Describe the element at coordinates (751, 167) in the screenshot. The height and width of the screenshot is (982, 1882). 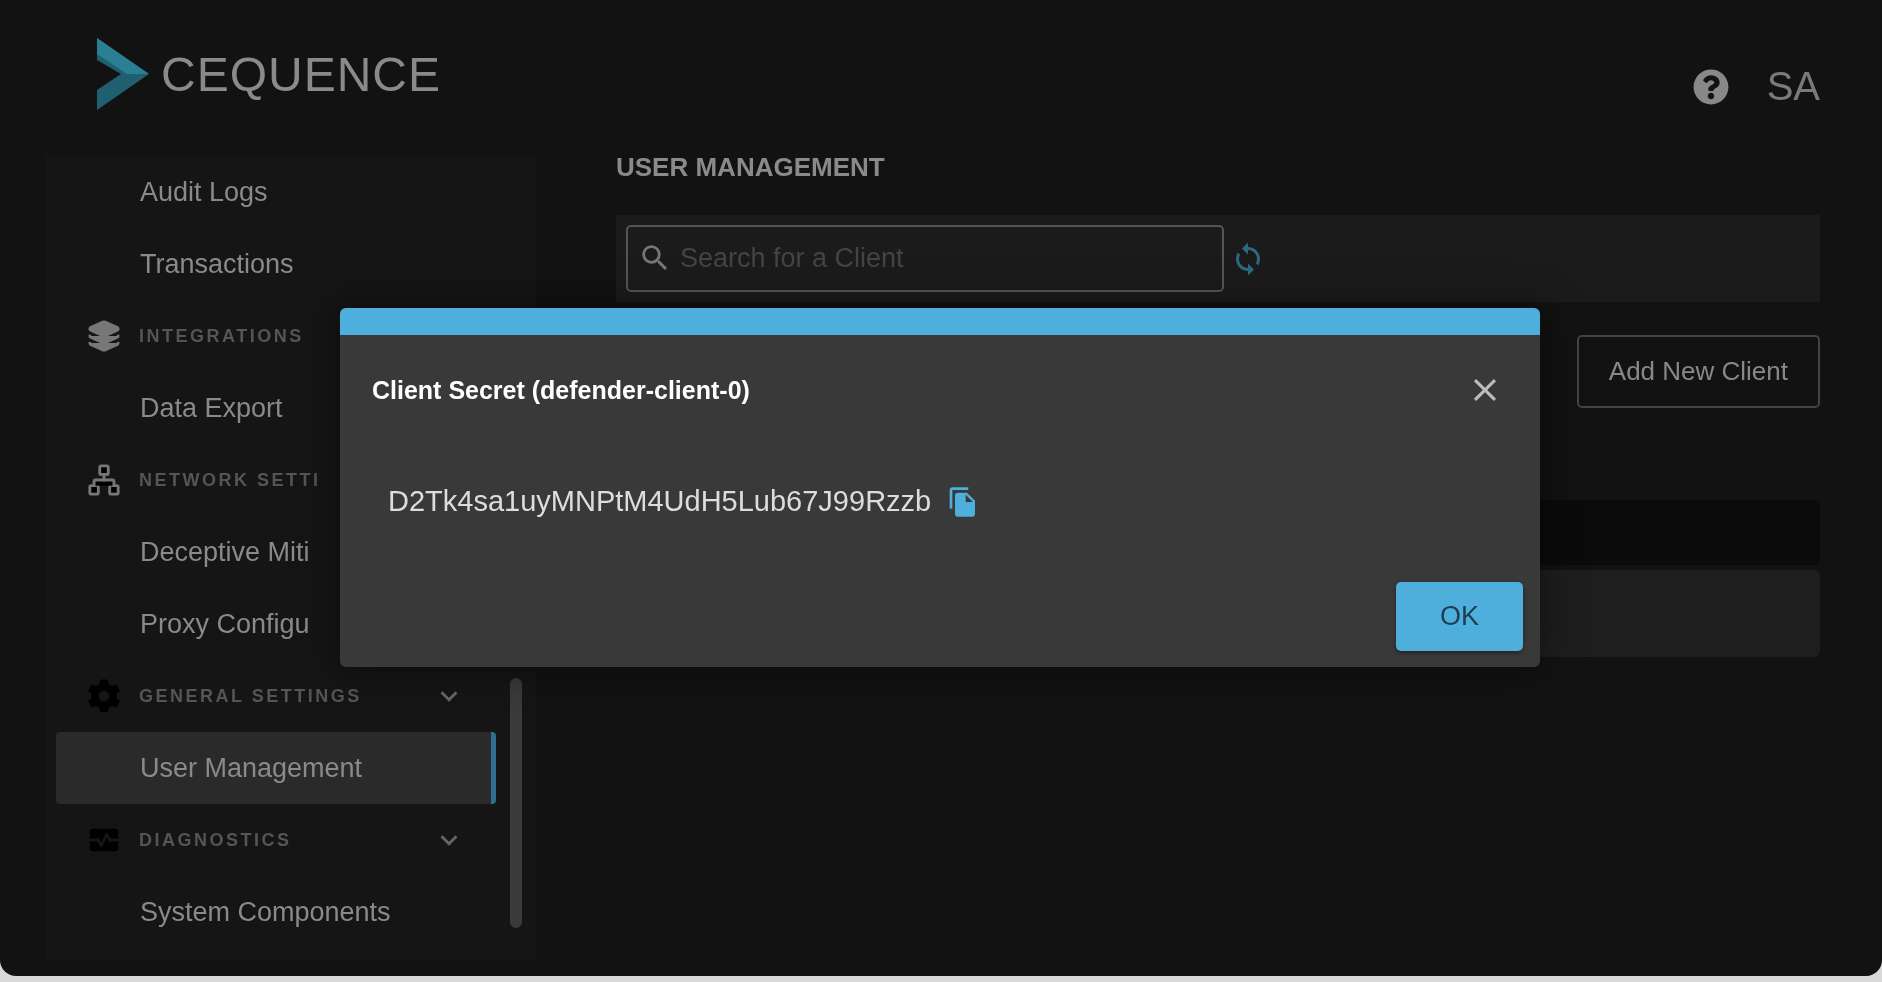
I see `page-title: USER MANAGEMENT` at that location.